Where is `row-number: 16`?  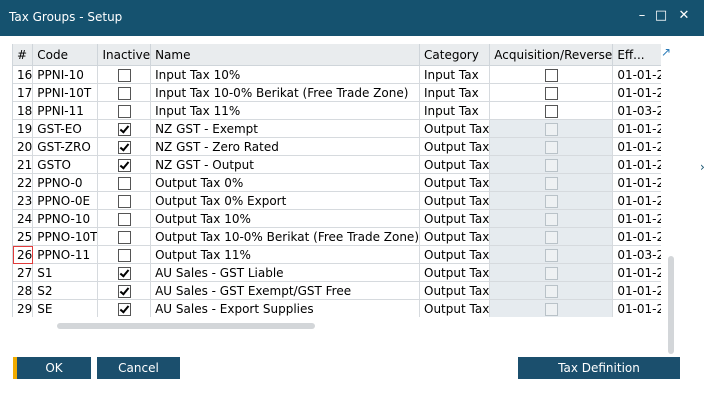
row-number: 16 is located at coordinates (23, 74).